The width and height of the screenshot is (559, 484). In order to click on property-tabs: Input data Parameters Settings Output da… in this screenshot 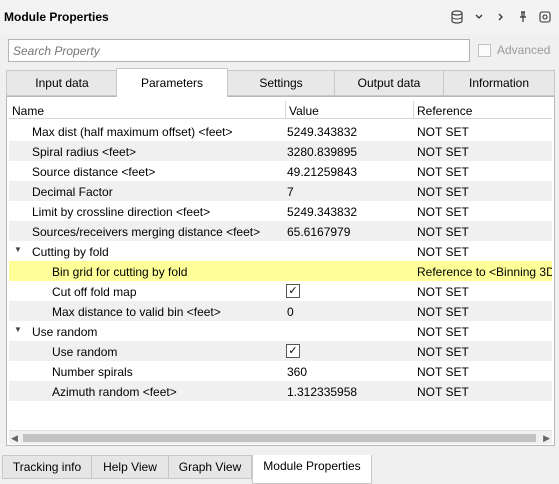, I will do `click(280, 82)`.